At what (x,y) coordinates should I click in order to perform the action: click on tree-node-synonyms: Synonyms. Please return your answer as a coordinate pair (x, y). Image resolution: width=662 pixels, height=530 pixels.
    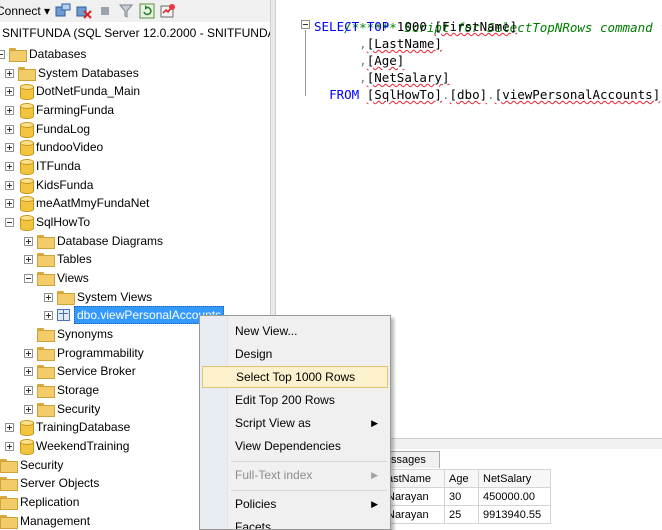
    Looking at the image, I should click on (68, 334).